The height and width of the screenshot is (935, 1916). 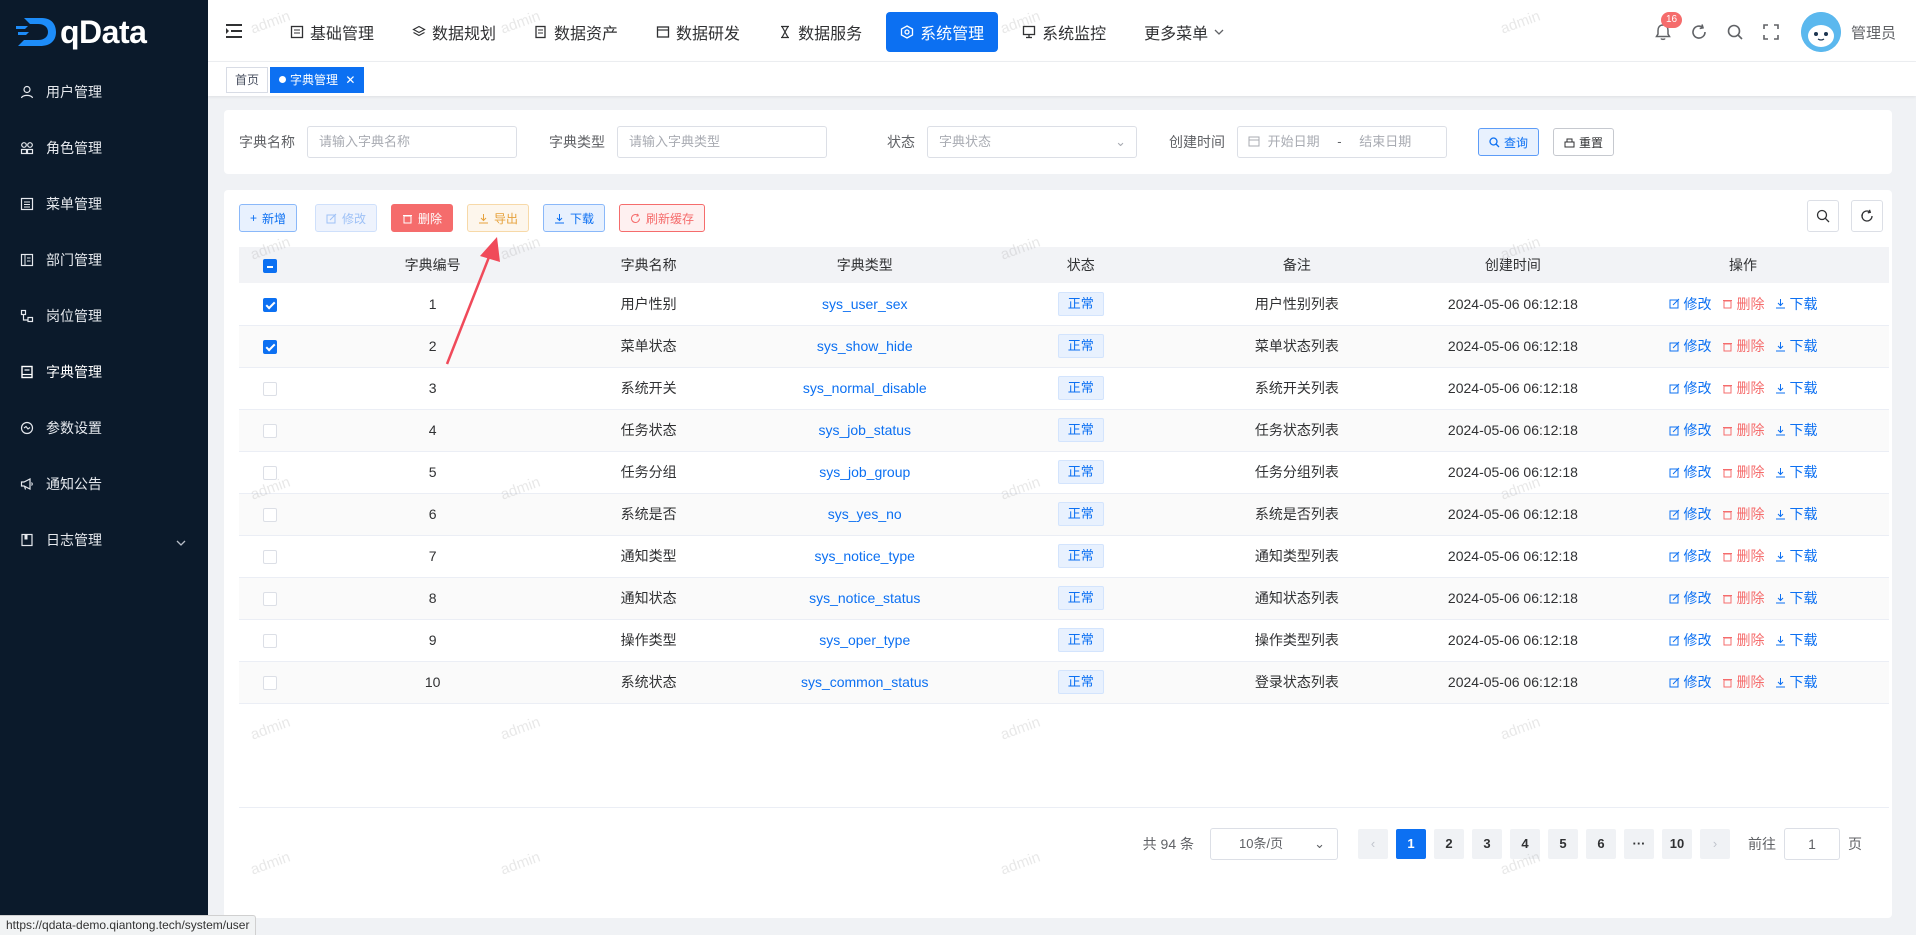 What do you see at coordinates (104, 204) in the screenshot?
I see `sidebar-item-menu: 菜单管理` at bounding box center [104, 204].